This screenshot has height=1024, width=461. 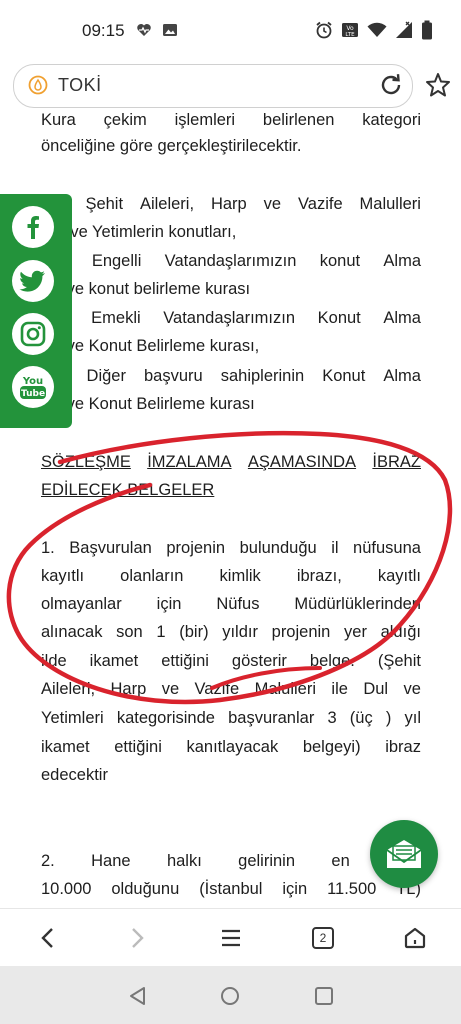 I want to click on battery-icon, so click(x=427, y=30).